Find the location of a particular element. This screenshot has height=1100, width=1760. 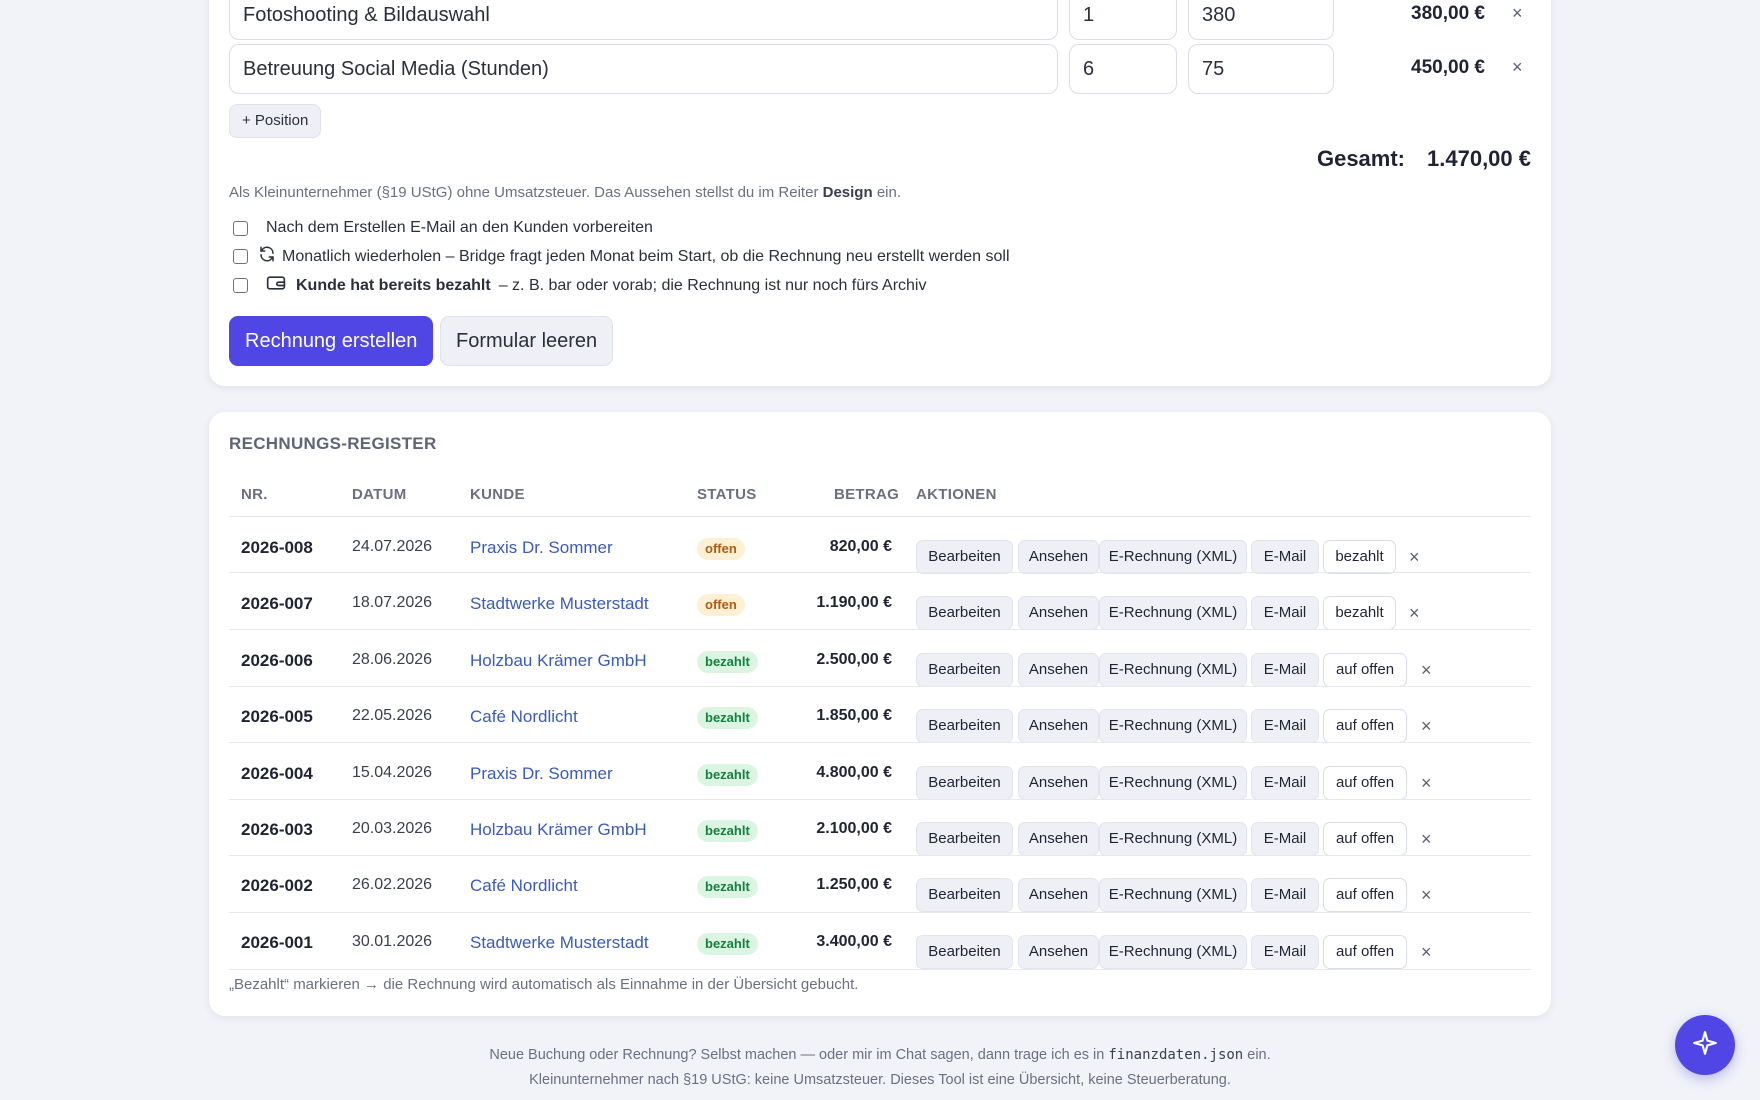

invoice-date: 20.03.2026 is located at coordinates (392, 828).